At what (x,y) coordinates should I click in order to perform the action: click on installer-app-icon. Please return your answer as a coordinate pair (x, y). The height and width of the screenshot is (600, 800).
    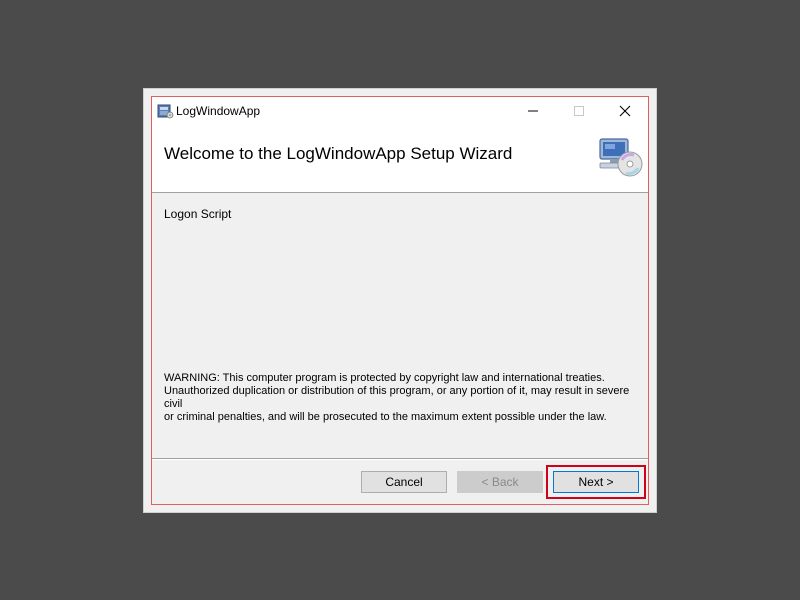
    Looking at the image, I should click on (165, 111).